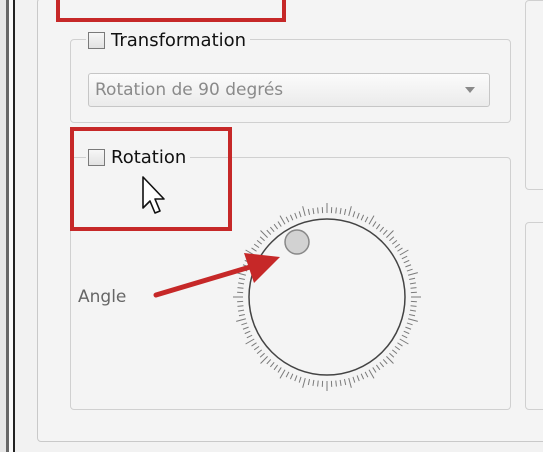 The image size is (543, 452). Describe the element at coordinates (216, 275) in the screenshot. I see `red-arrow-icon` at that location.